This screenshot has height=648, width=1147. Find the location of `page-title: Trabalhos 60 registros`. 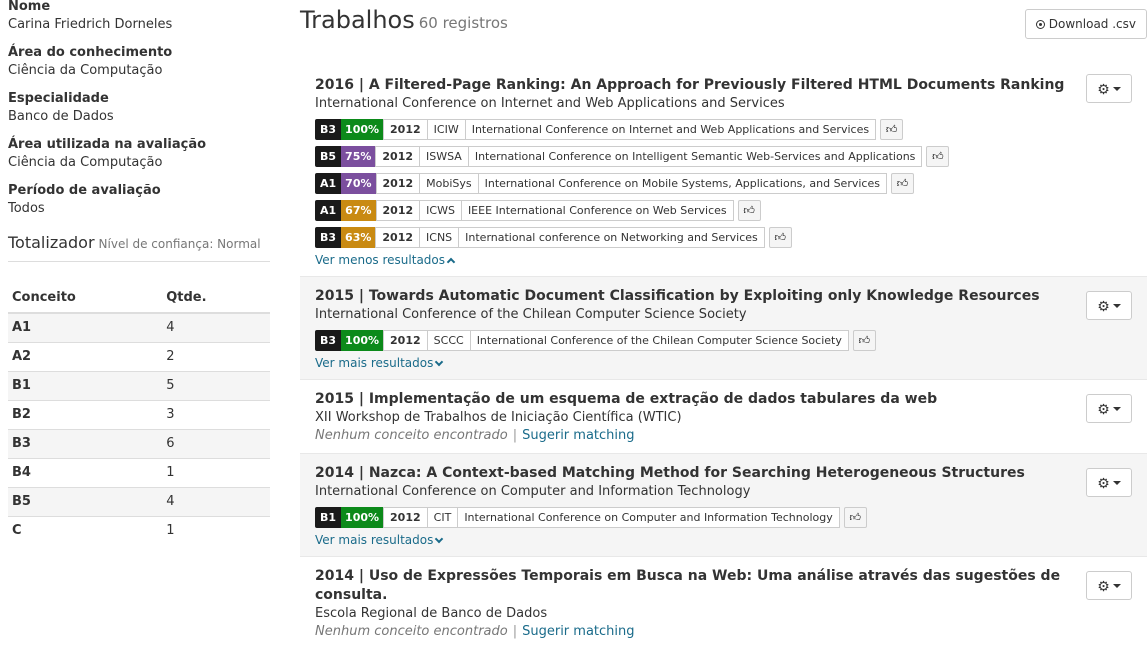

page-title: Trabalhos 60 registros is located at coordinates (404, 20).